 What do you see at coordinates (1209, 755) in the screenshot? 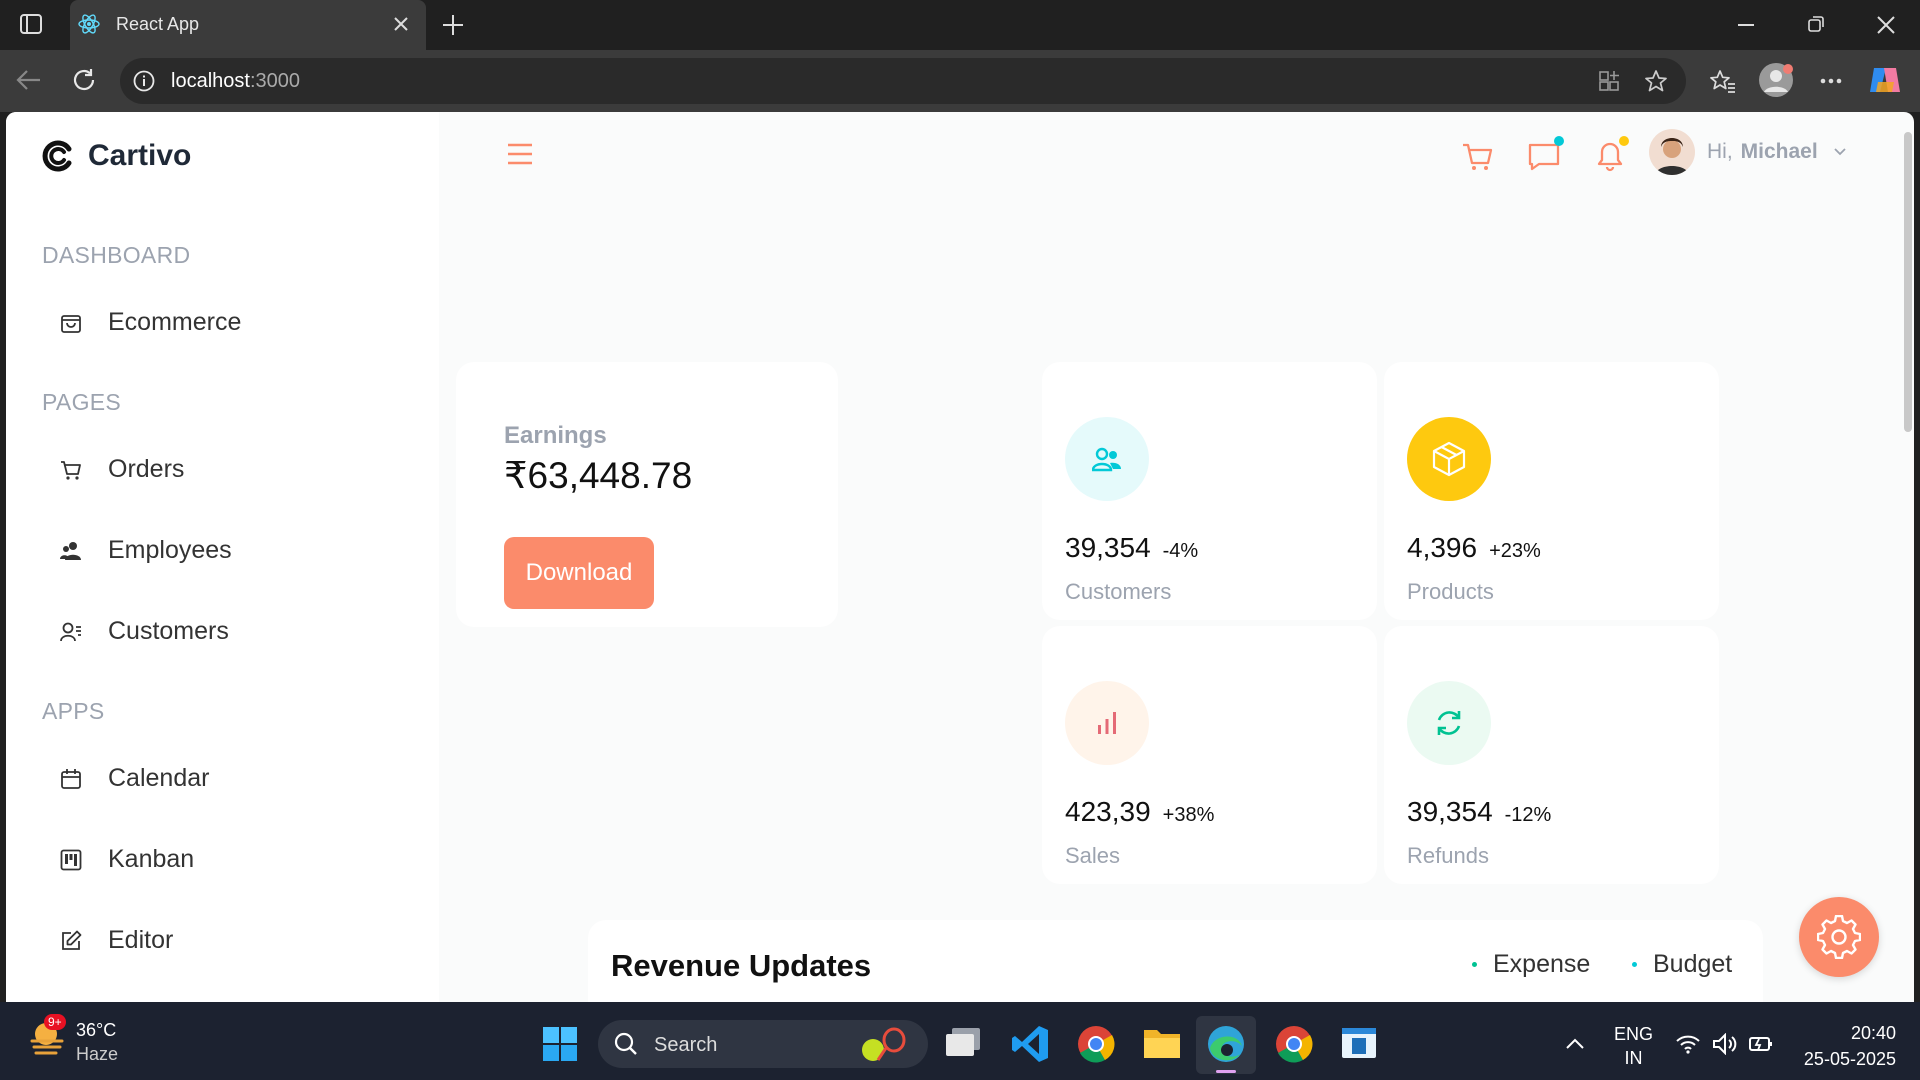
I see `stat-card-sales: 423,39 +38% Sales` at bounding box center [1209, 755].